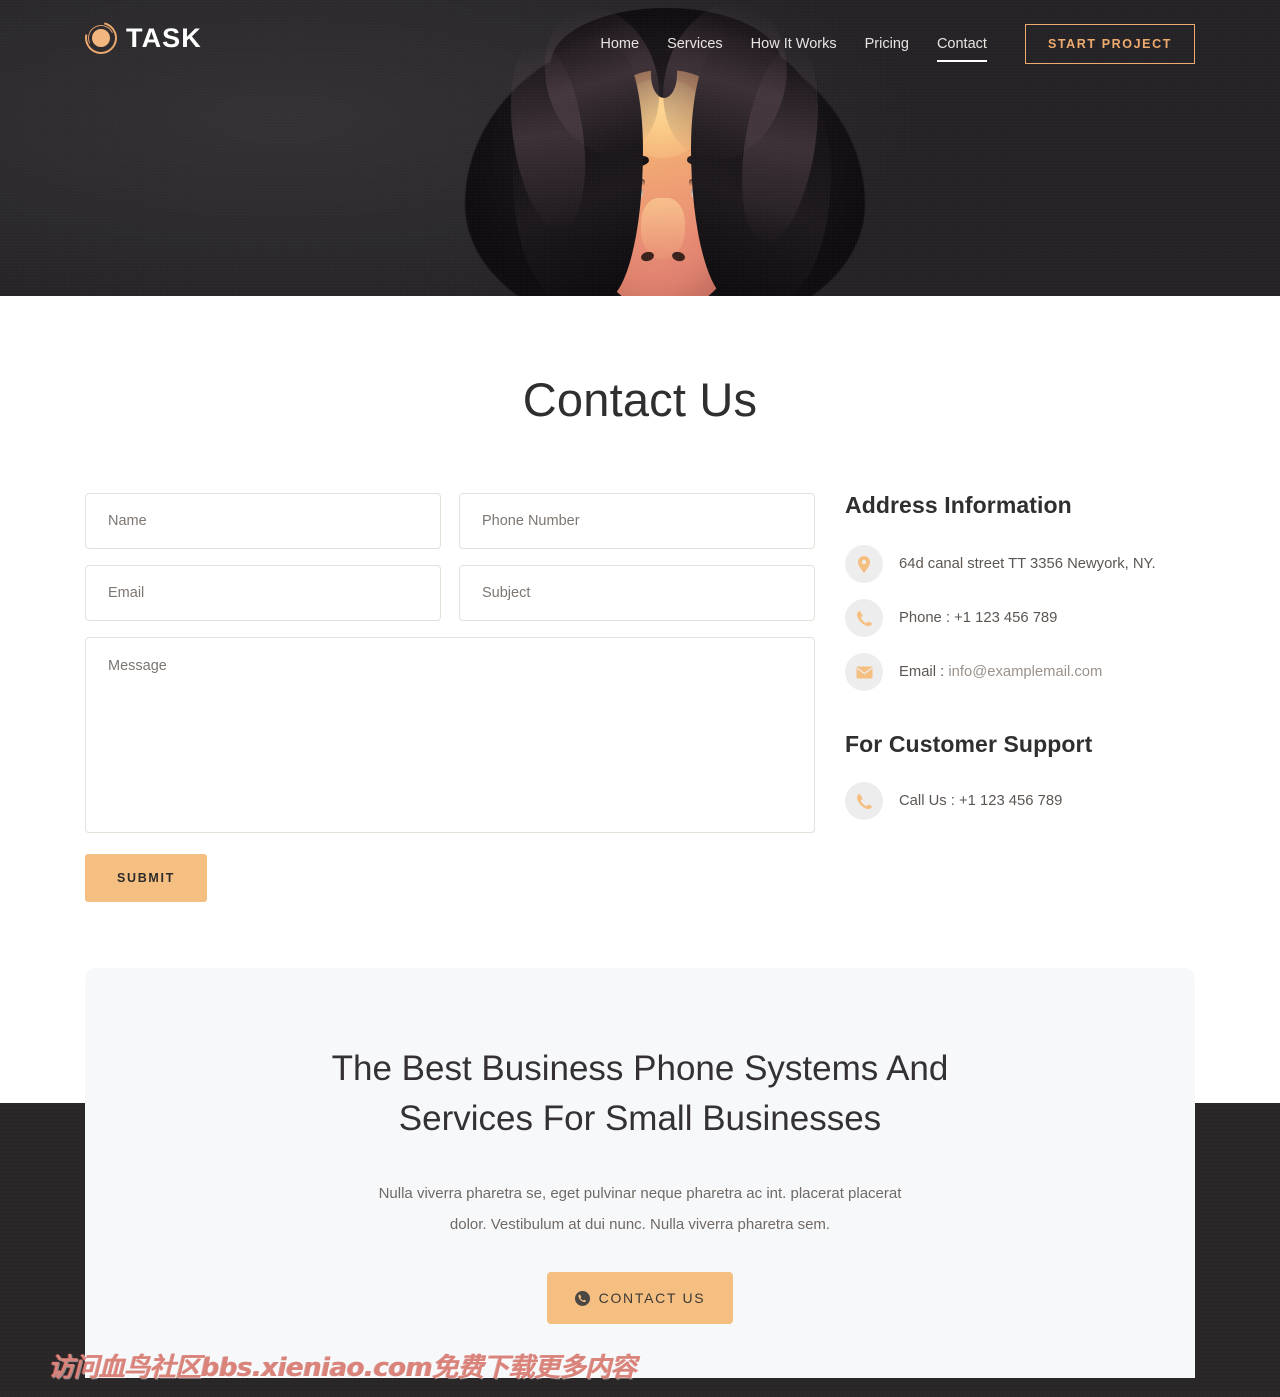  Describe the element at coordinates (640, 399) in the screenshot. I see `page-title: Contact Us` at that location.